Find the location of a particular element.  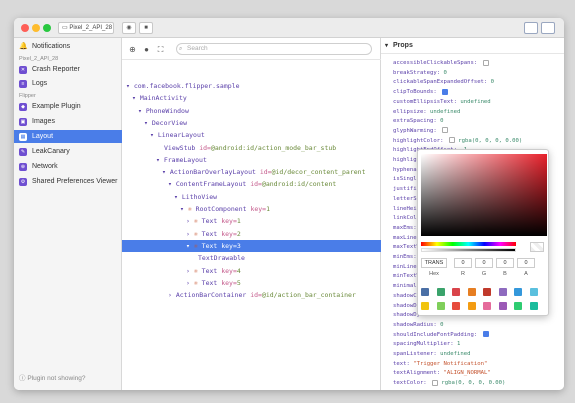

plugin-not-showing-link: ⓘ Plugin not showing? is located at coordinates (52, 377).